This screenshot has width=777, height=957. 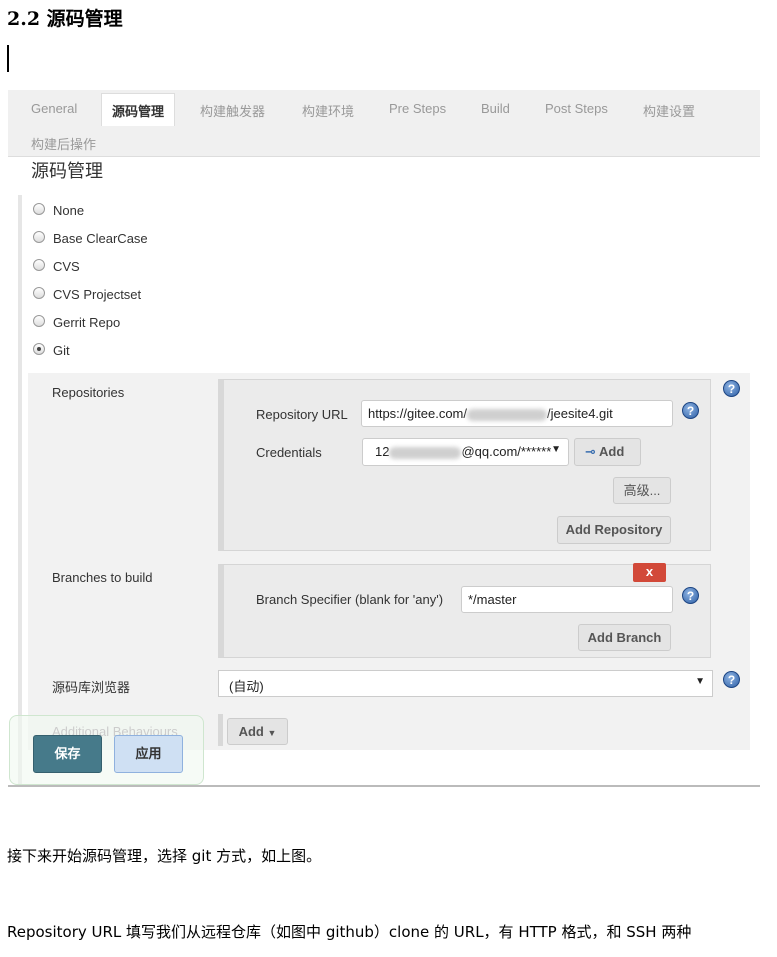 I want to click on repo-url-input: https://gitee.com/ /jeesite4.git, so click(x=517, y=413).